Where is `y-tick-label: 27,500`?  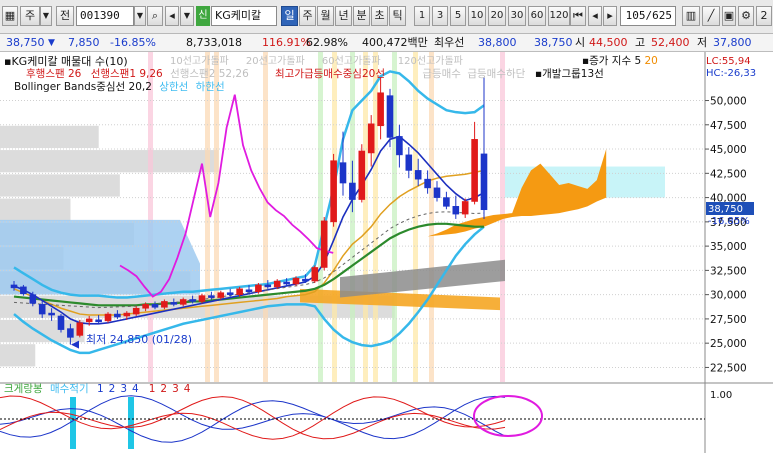 y-tick-label: 27,500 is located at coordinates (728, 320).